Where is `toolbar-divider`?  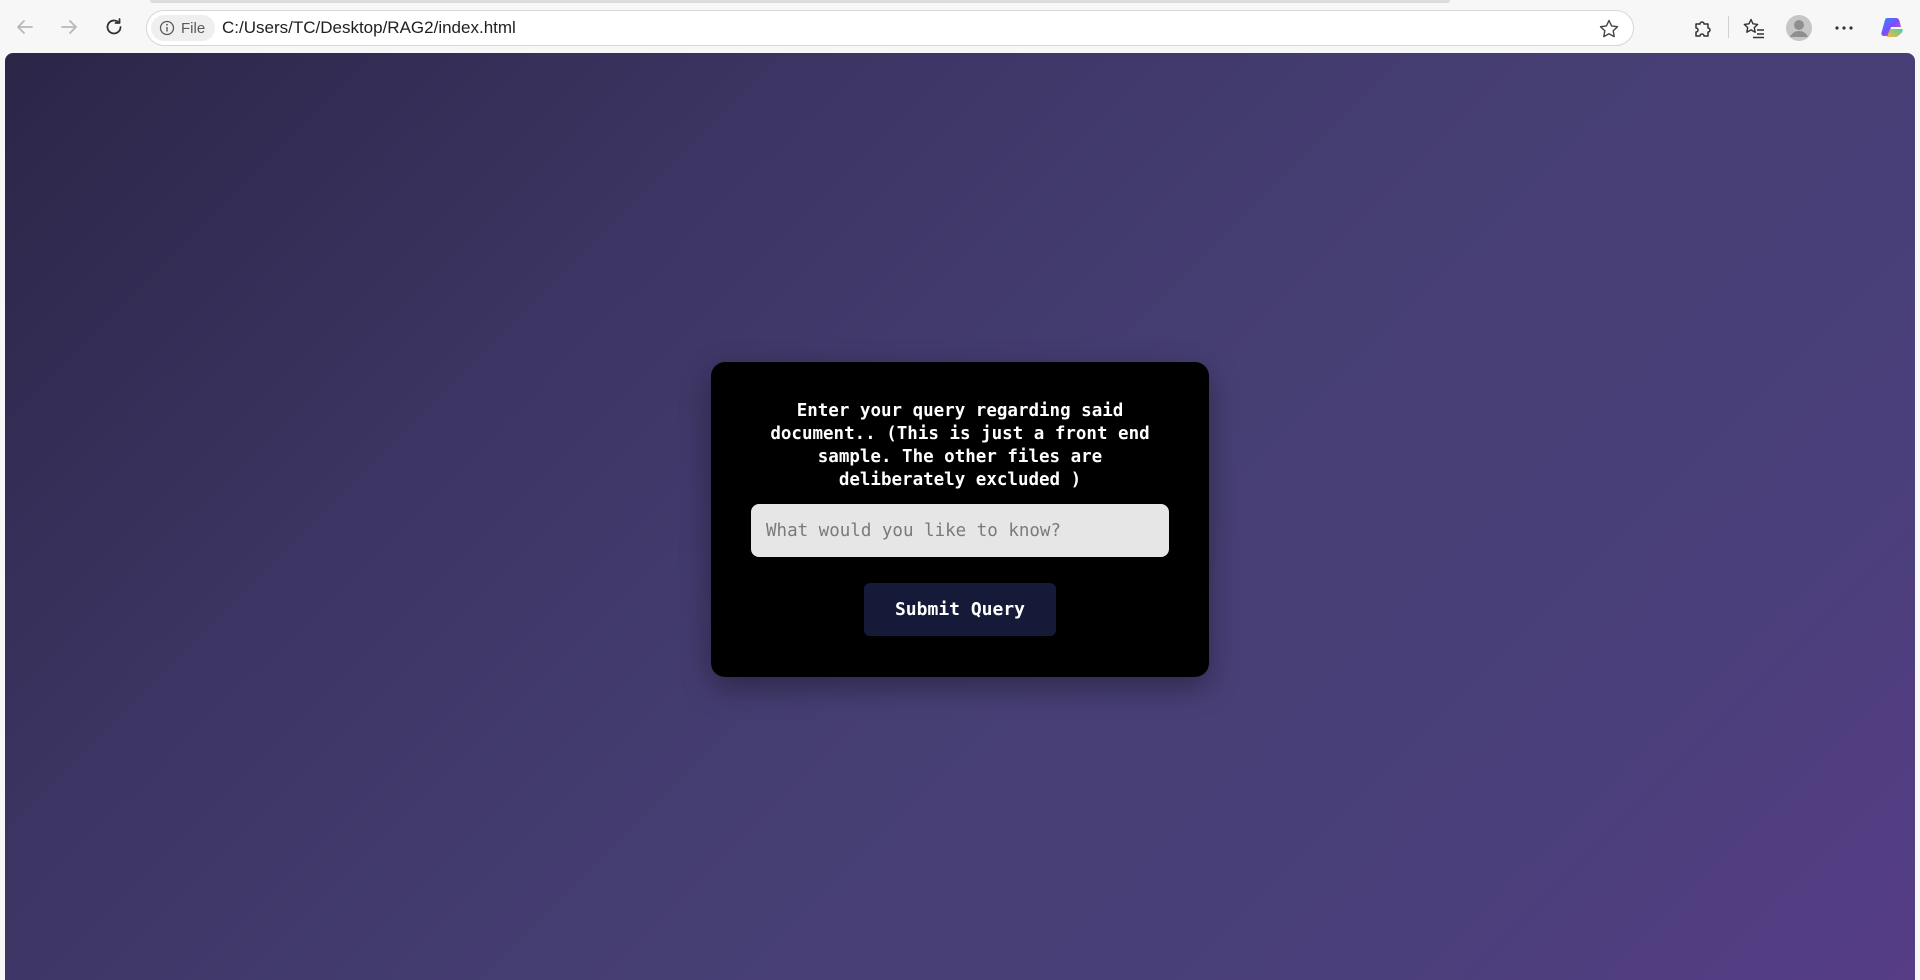
toolbar-divider is located at coordinates (1728, 27).